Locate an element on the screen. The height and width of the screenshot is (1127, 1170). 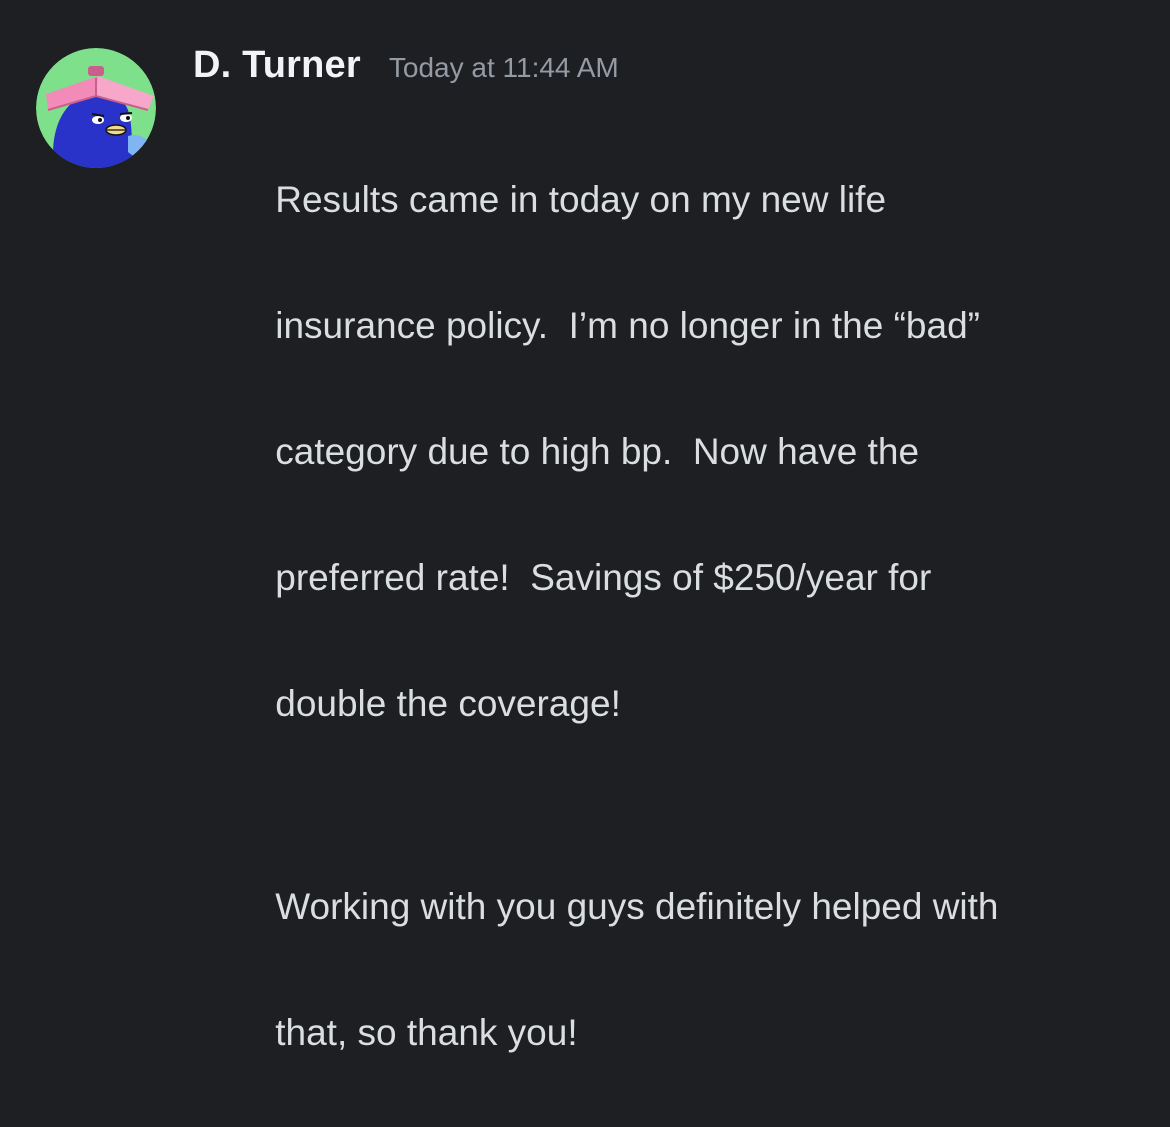
message-line: preferred rate! Savings of $250/year for is located at coordinates (603, 577).